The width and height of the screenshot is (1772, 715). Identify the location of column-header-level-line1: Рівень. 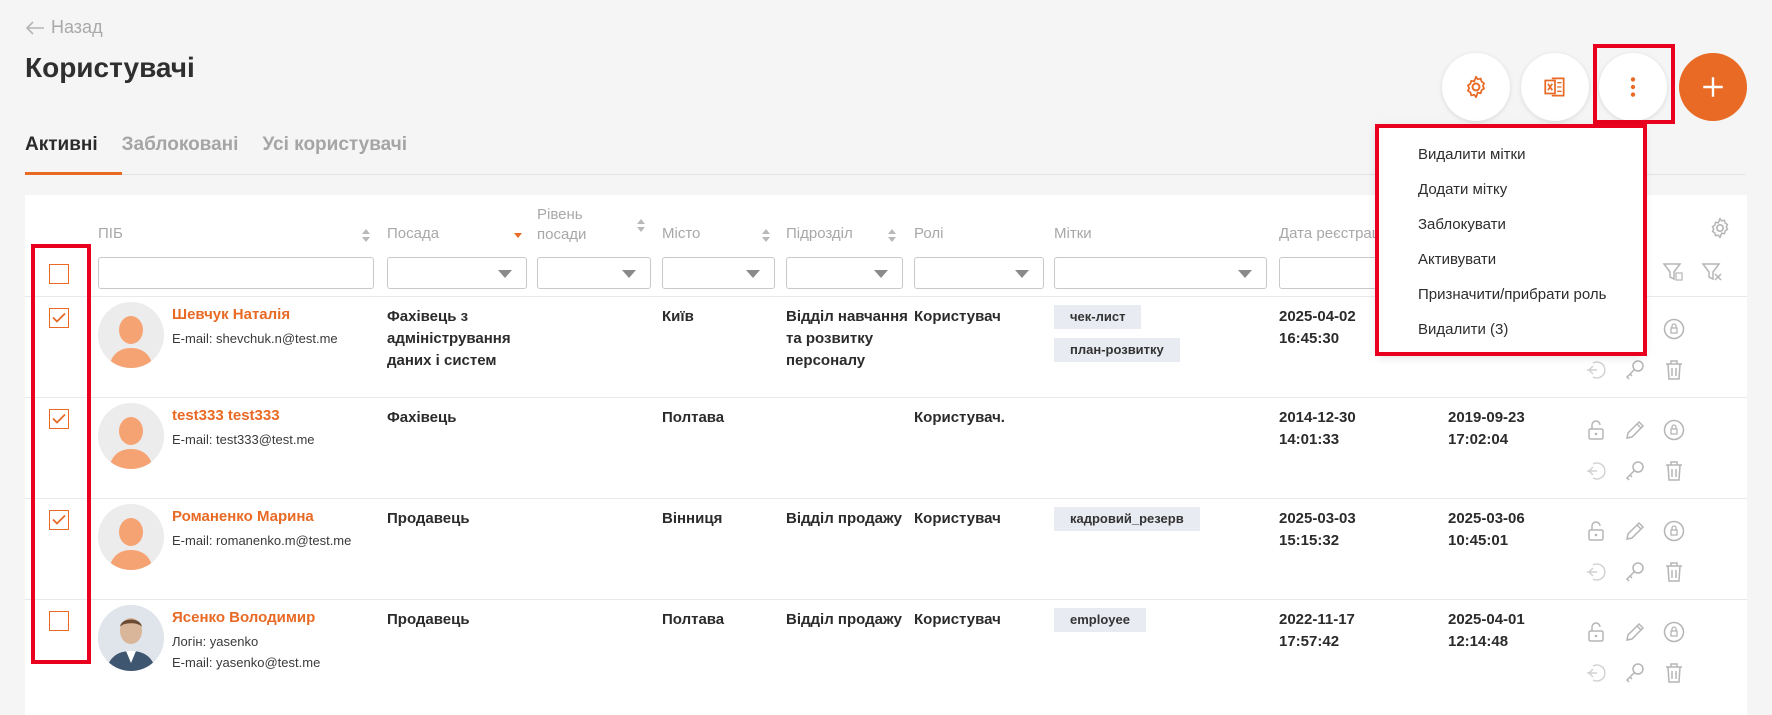
(560, 214).